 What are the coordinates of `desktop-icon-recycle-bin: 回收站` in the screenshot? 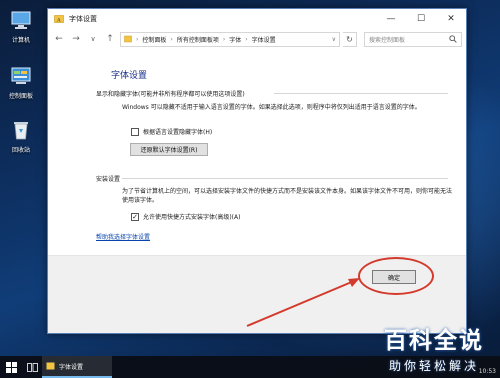 It's located at (21, 137).